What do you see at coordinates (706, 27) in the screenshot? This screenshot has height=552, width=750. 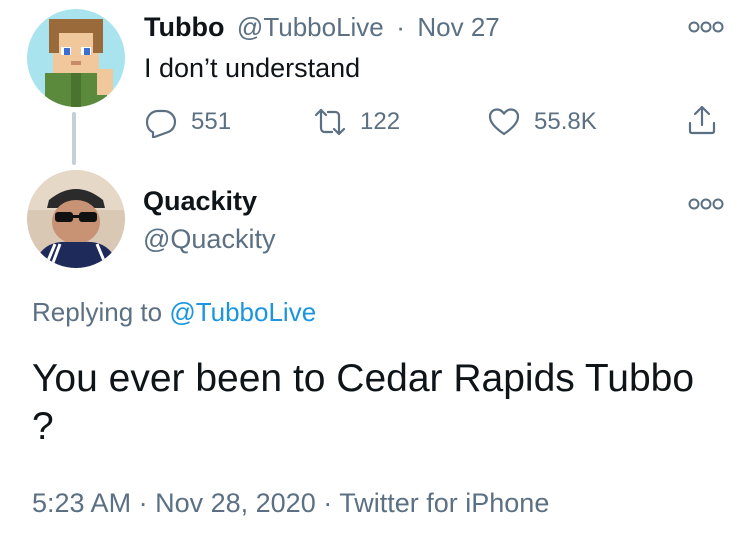 I see `more-icon` at bounding box center [706, 27].